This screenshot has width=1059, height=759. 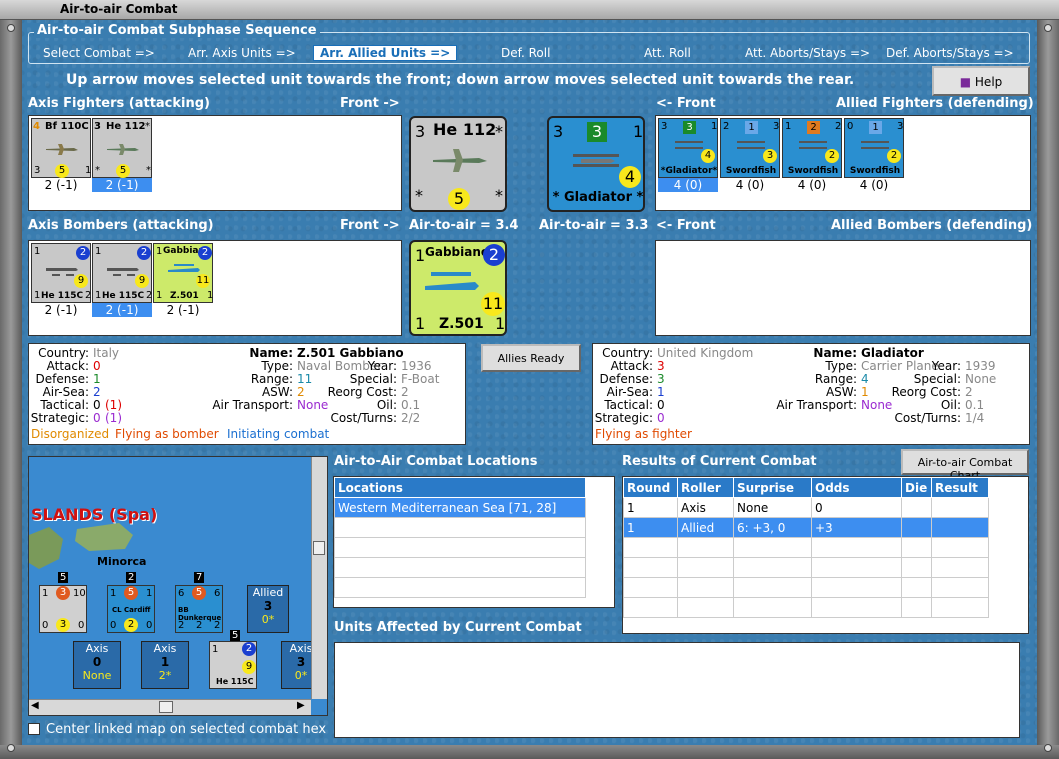 What do you see at coordinates (268, 609) in the screenshot?
I see `allied-hex-summary: Allied 3 0*` at bounding box center [268, 609].